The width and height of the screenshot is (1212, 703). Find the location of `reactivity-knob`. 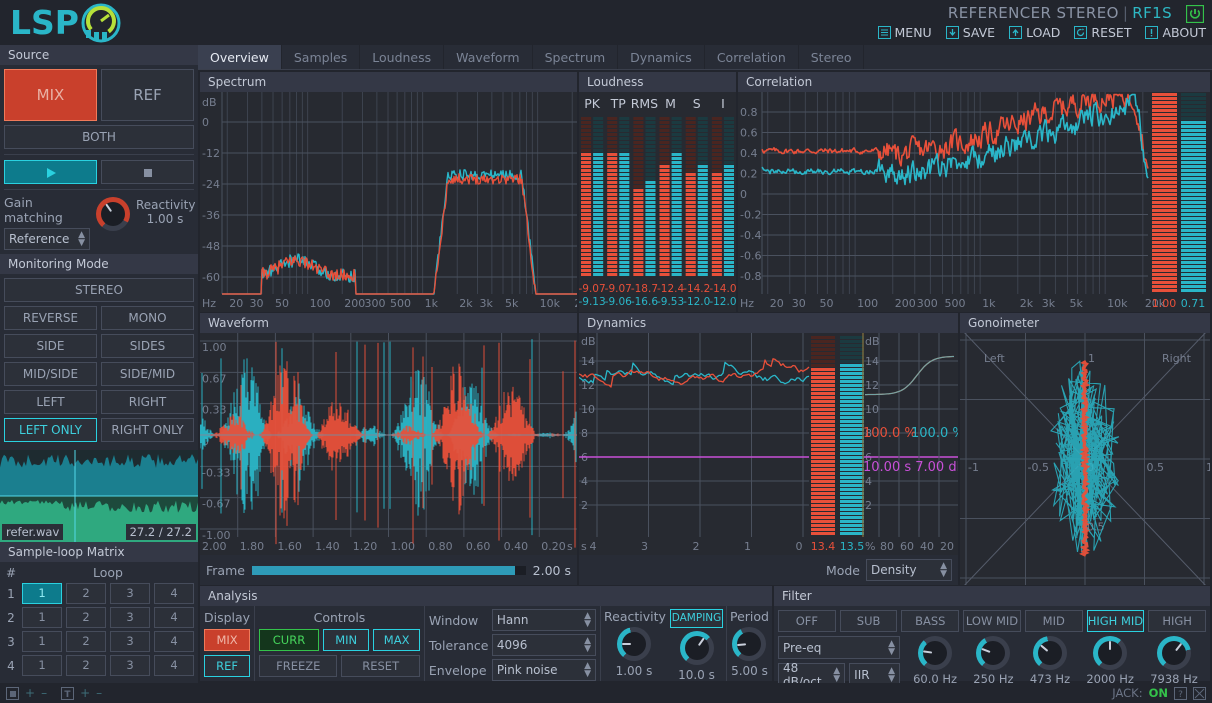

reactivity-knob is located at coordinates (634, 644).